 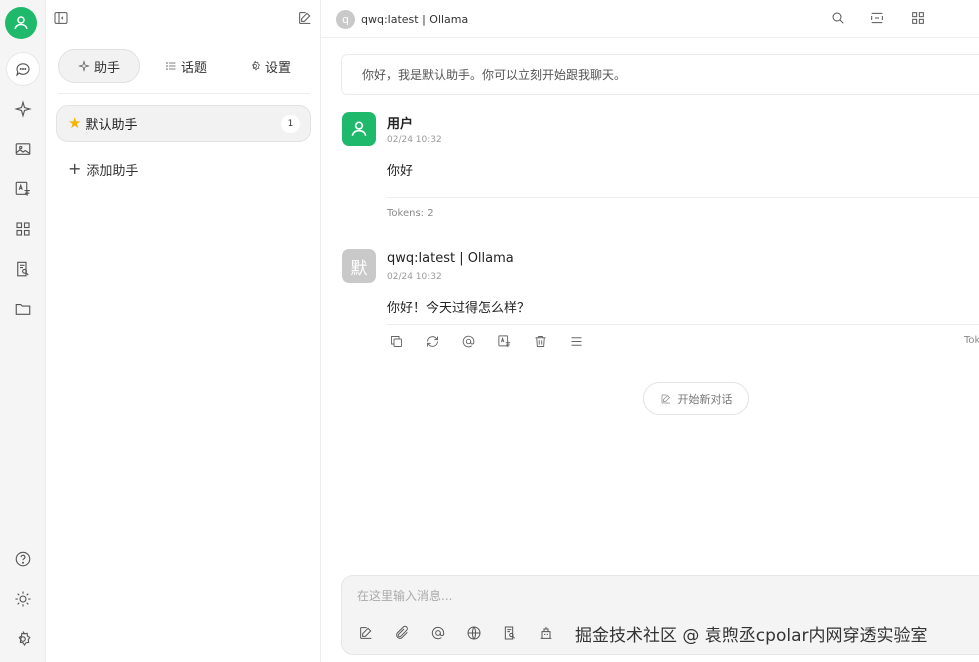 I want to click on composer-toolbar, so click(x=456, y=633).